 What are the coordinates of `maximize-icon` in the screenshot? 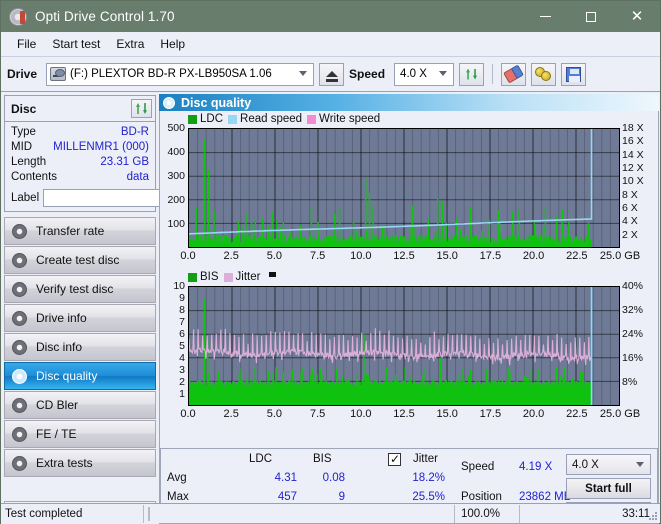 It's located at (591, 16).